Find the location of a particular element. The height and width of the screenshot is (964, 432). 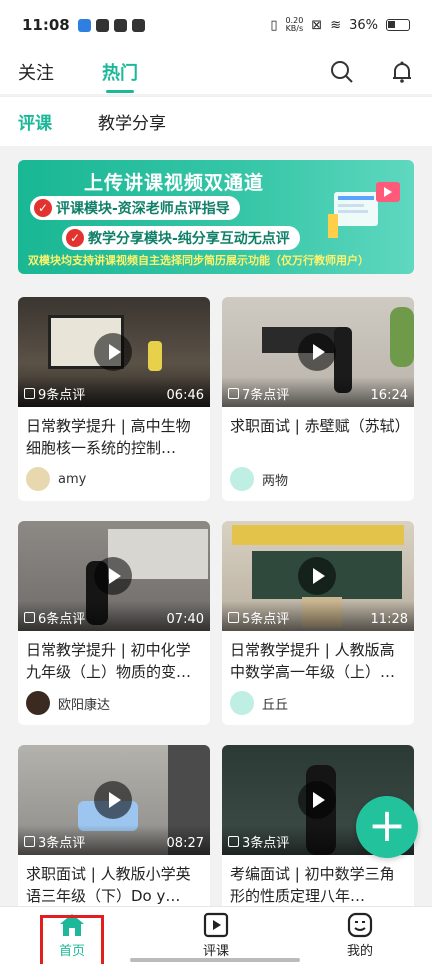

video-duration: 11:28 is located at coordinates (389, 619).